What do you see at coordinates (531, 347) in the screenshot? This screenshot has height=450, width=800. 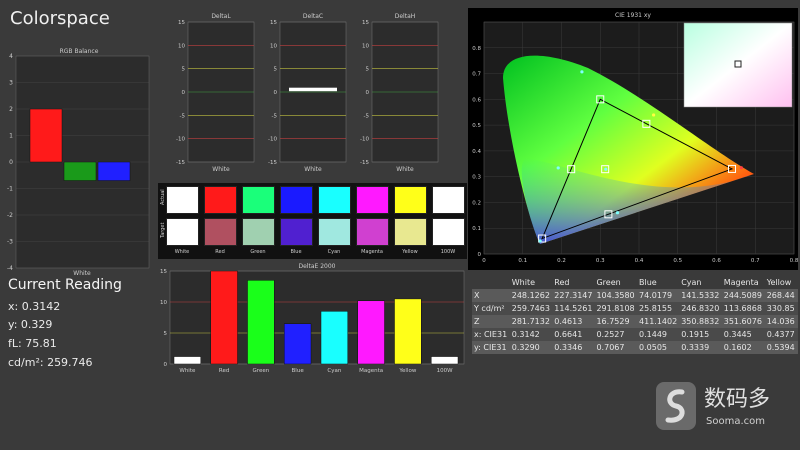 I see `table-cell: 0.3290` at bounding box center [531, 347].